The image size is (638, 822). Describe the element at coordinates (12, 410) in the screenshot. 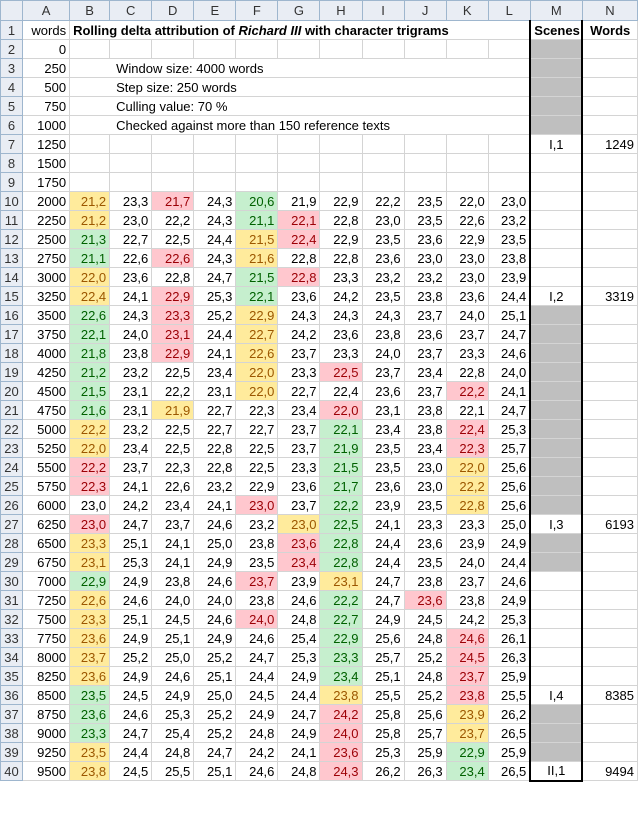

I see `row-header: 21` at that location.